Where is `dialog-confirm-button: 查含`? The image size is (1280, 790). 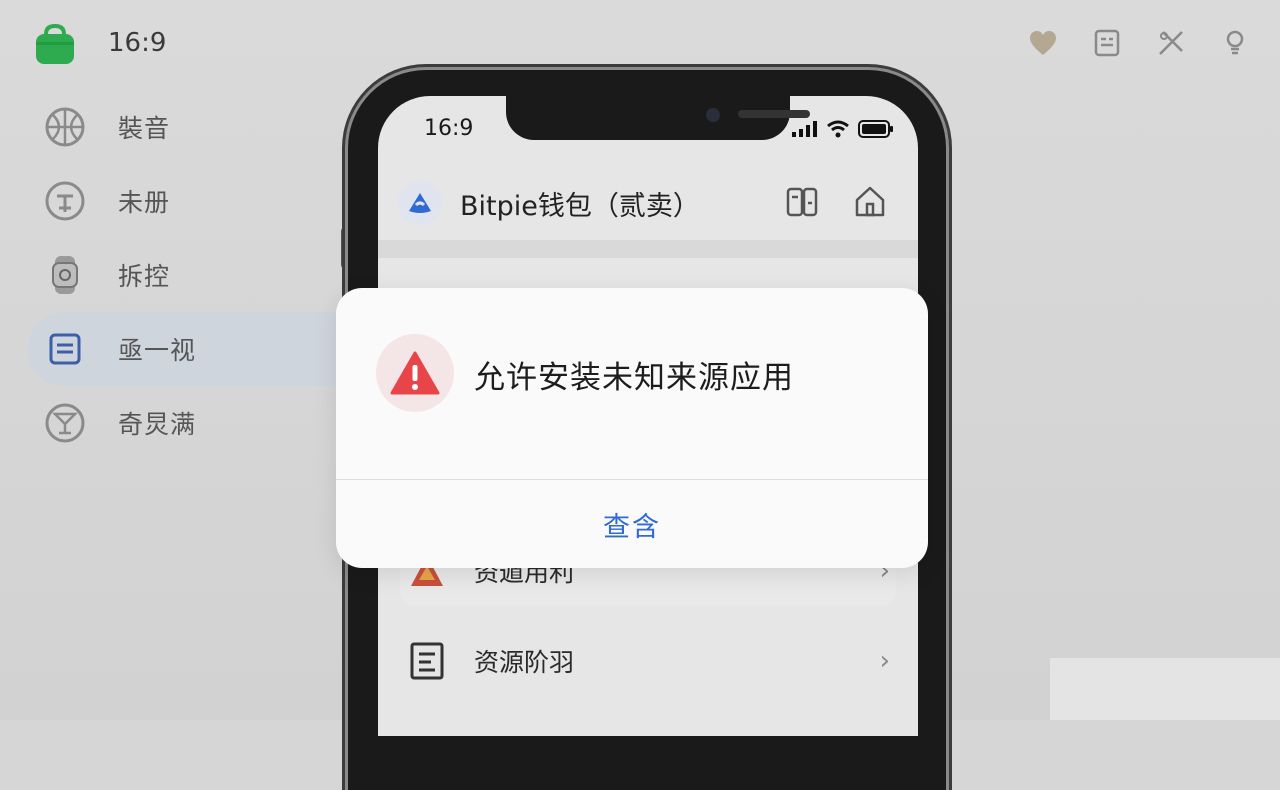 dialog-confirm-button: 查含 is located at coordinates (632, 524).